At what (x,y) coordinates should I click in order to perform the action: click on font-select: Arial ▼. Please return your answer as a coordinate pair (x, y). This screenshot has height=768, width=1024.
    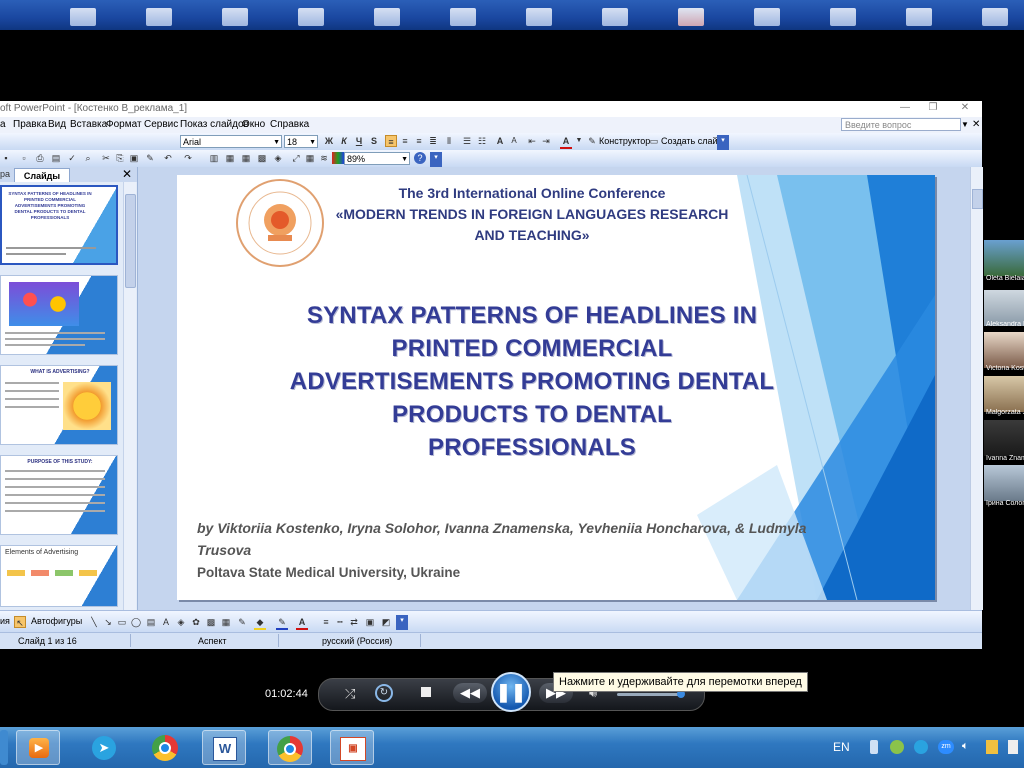
    Looking at the image, I should click on (231, 141).